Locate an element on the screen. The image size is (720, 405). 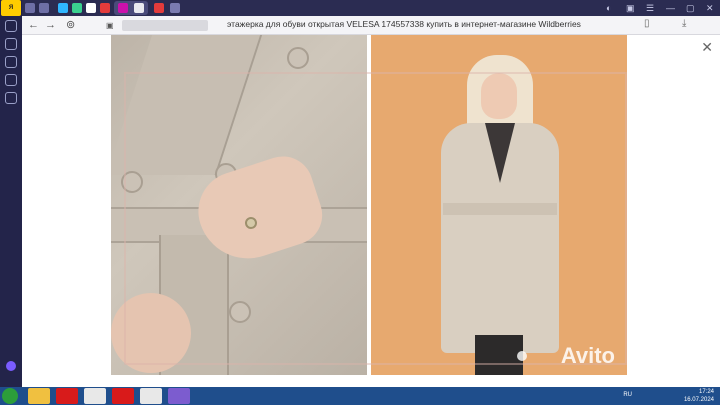
ring is located at coordinates (251, 223).